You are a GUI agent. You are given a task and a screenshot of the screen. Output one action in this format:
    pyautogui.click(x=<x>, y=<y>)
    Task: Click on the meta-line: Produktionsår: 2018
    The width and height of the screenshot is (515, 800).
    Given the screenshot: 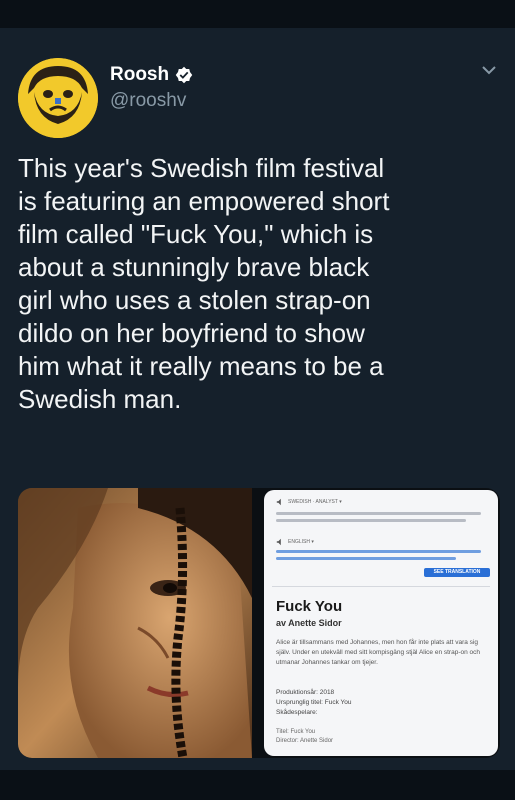 What is the action you would take?
    pyautogui.click(x=305, y=692)
    